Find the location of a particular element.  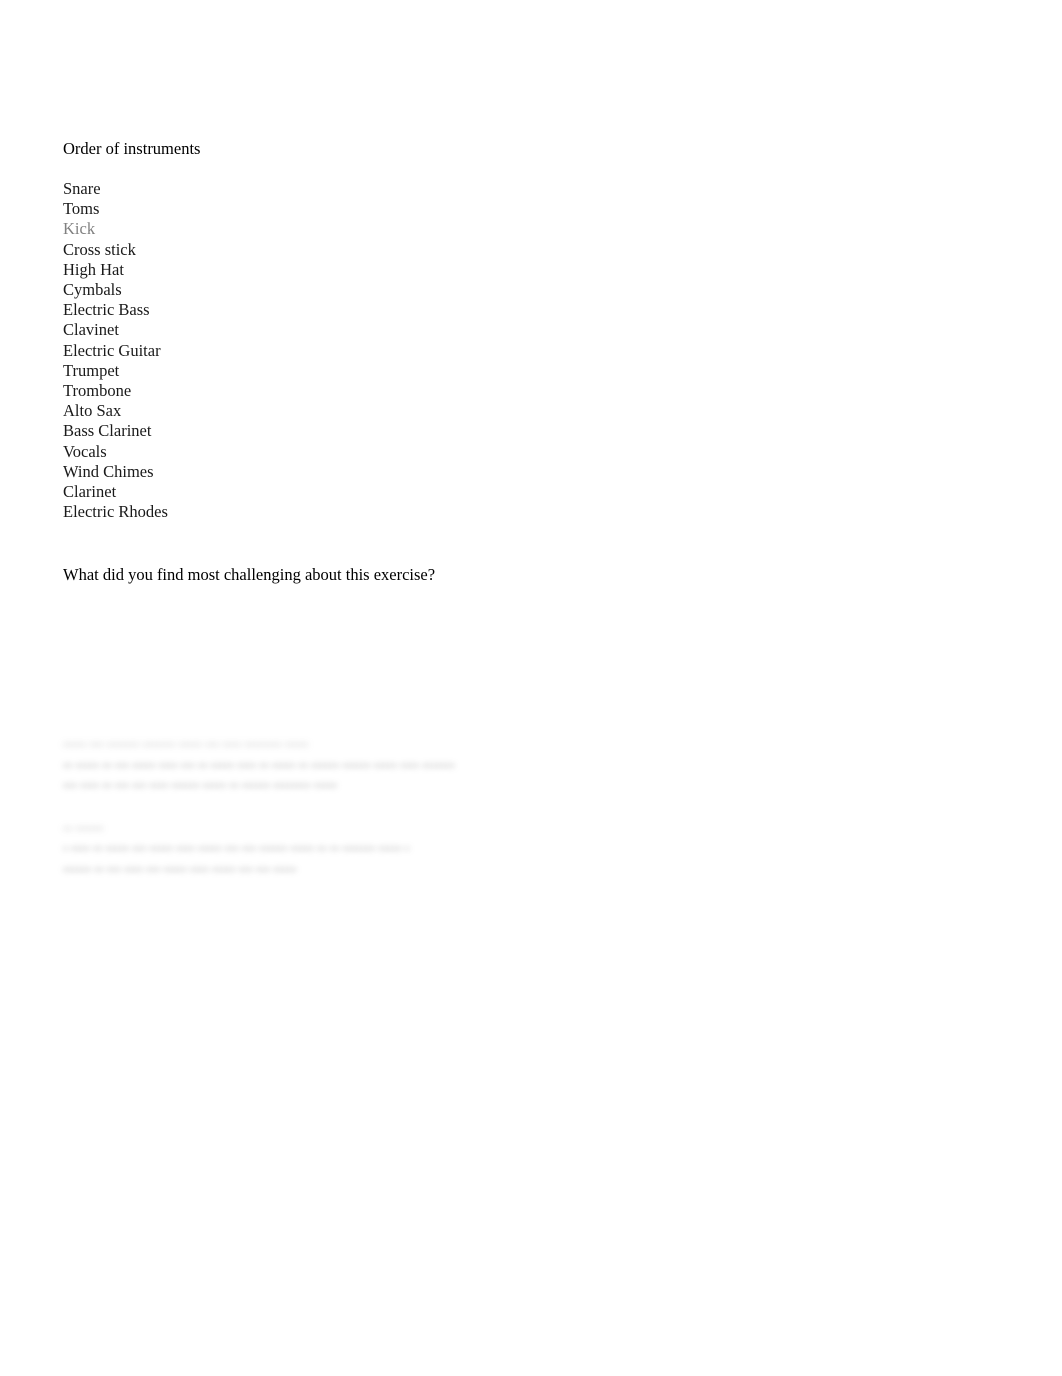

list-item: Vocals is located at coordinates (85, 451).